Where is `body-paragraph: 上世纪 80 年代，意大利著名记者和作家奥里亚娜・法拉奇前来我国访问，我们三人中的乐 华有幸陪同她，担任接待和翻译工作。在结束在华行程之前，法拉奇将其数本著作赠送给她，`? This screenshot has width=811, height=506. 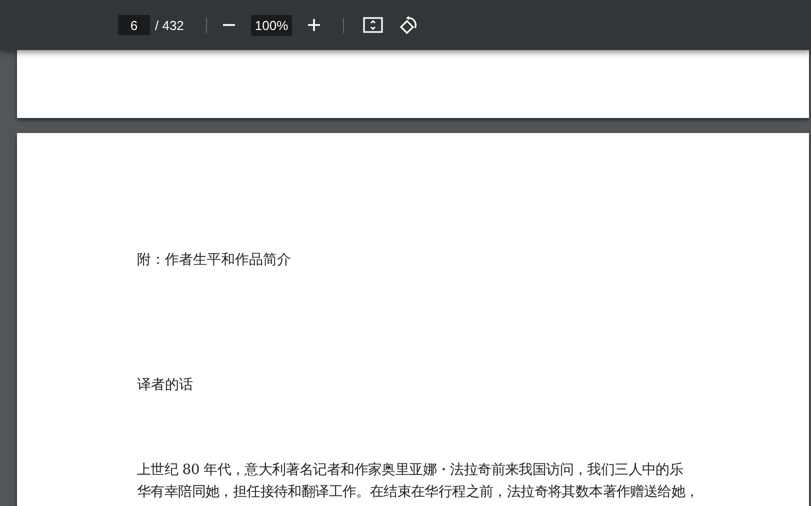
body-paragraph: 上世纪 80 年代，意大利著名记者和作家奥里亚娜・法拉奇前来我国访问，我们三人中的乐 华有幸陪同她，担任接待和翻译工作。在结束在华行程之前，法拉奇将其数本著作赠送给她， is located at coordinates (417, 481).